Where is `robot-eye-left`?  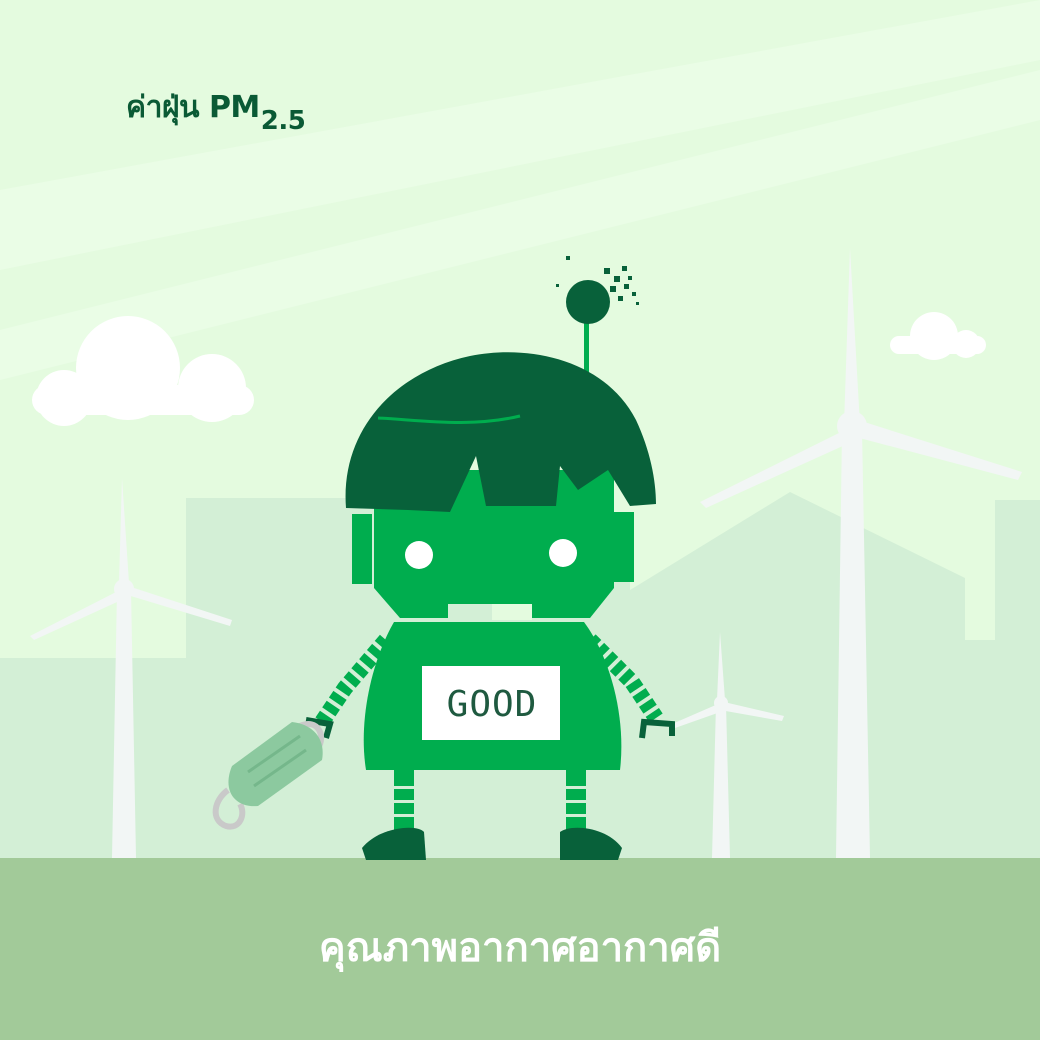
robot-eye-left is located at coordinates (419, 555).